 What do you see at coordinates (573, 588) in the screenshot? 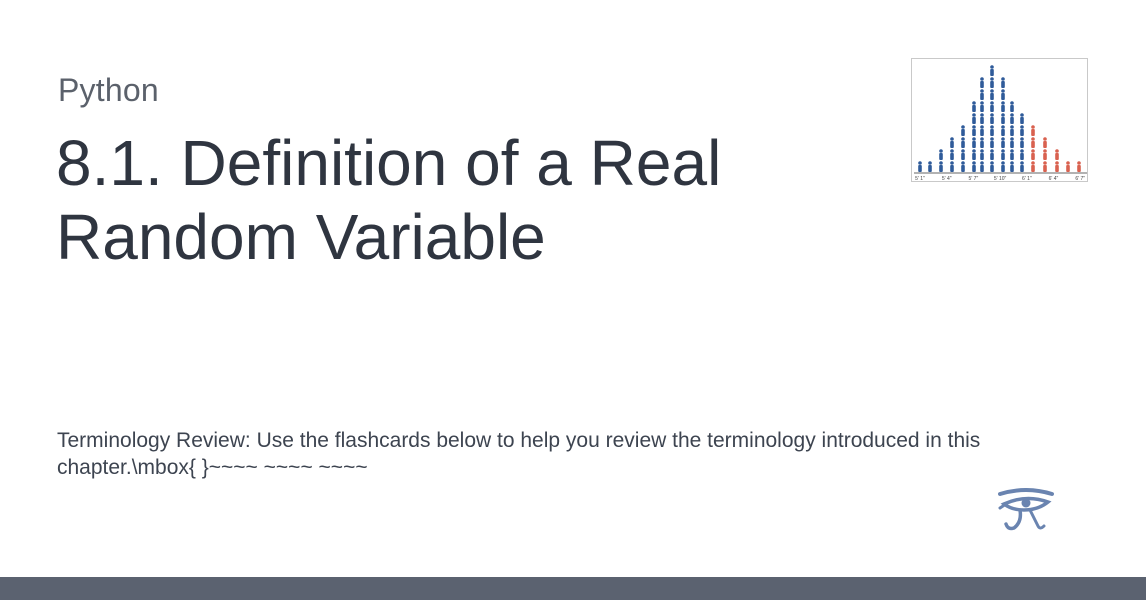
I see `footer-bar` at bounding box center [573, 588].